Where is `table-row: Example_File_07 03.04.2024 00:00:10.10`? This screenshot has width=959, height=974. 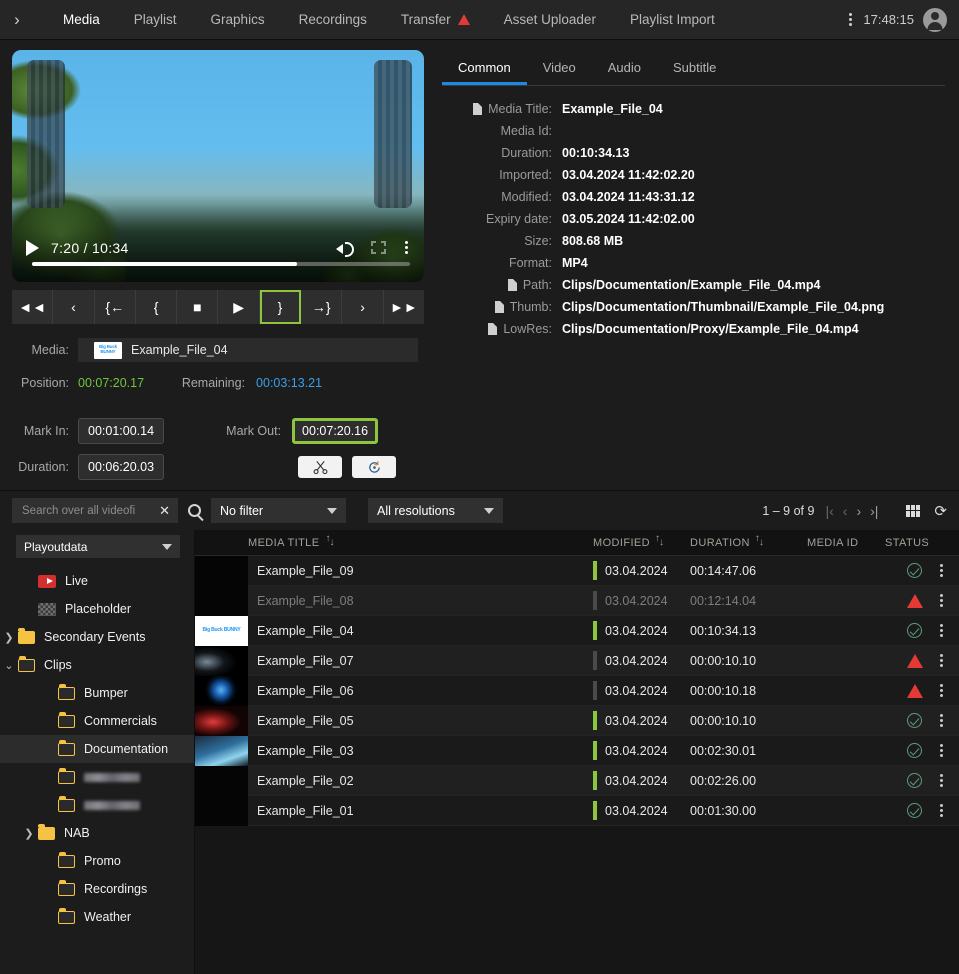
table-row: Example_File_07 03.04.2024 00:00:10.10 is located at coordinates (577, 660).